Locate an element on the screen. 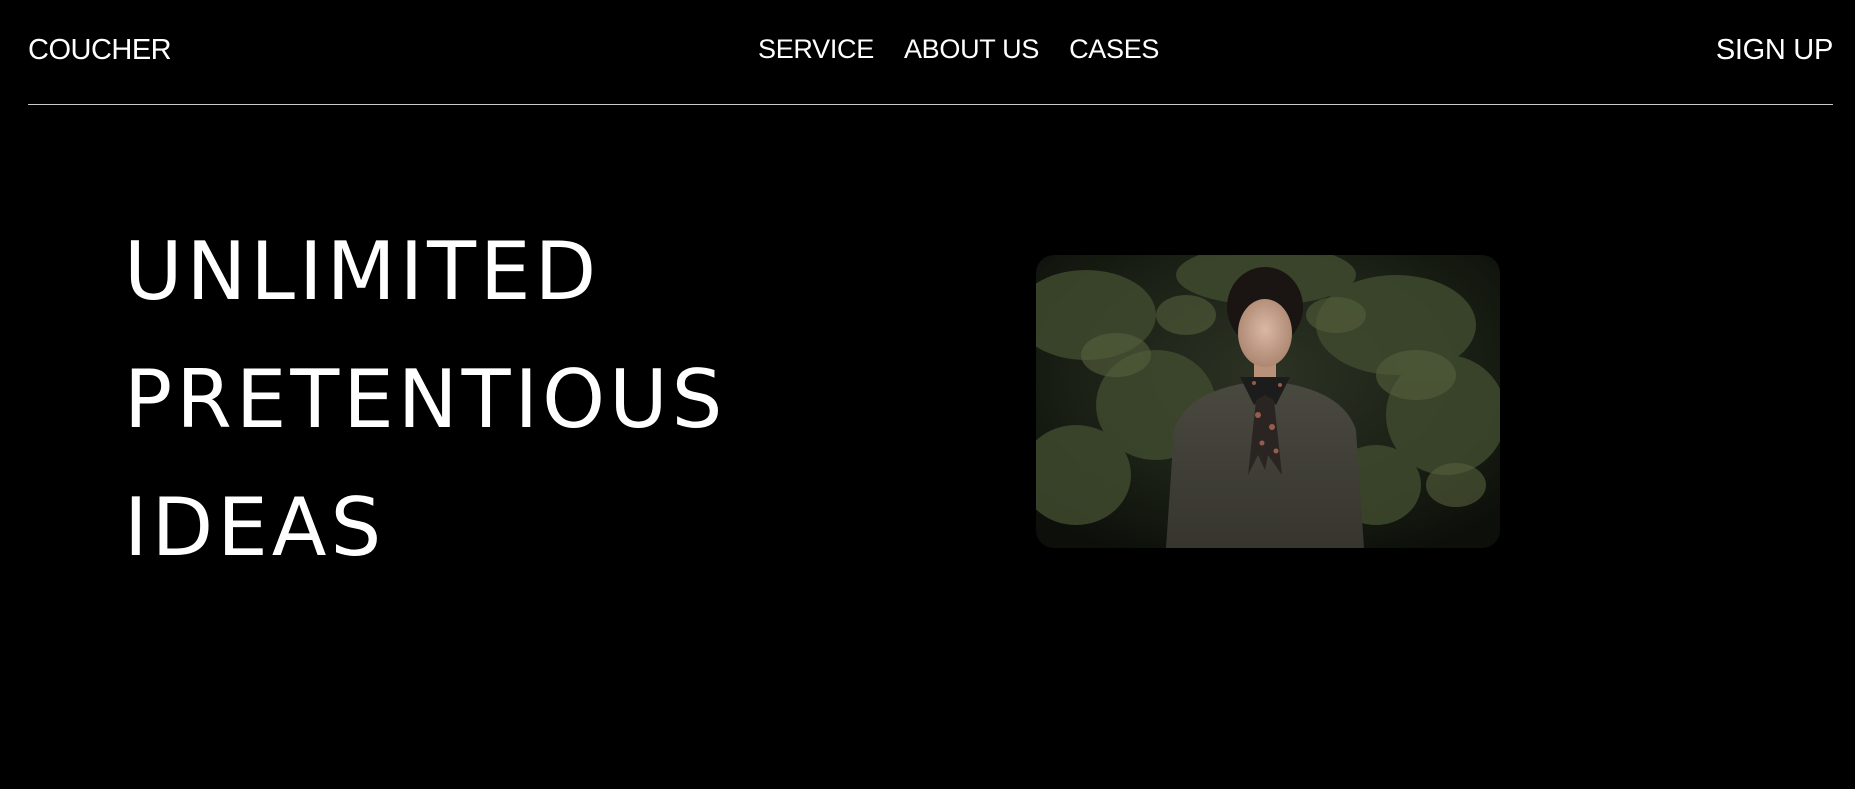  hero-heading-line: UNLIMITED is located at coordinates (362, 271).